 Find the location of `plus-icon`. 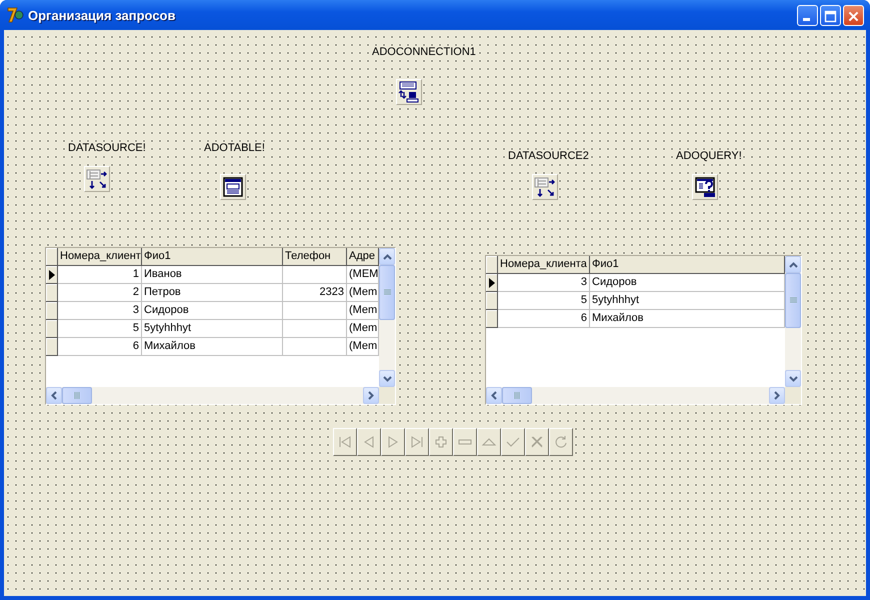

plus-icon is located at coordinates (441, 442).